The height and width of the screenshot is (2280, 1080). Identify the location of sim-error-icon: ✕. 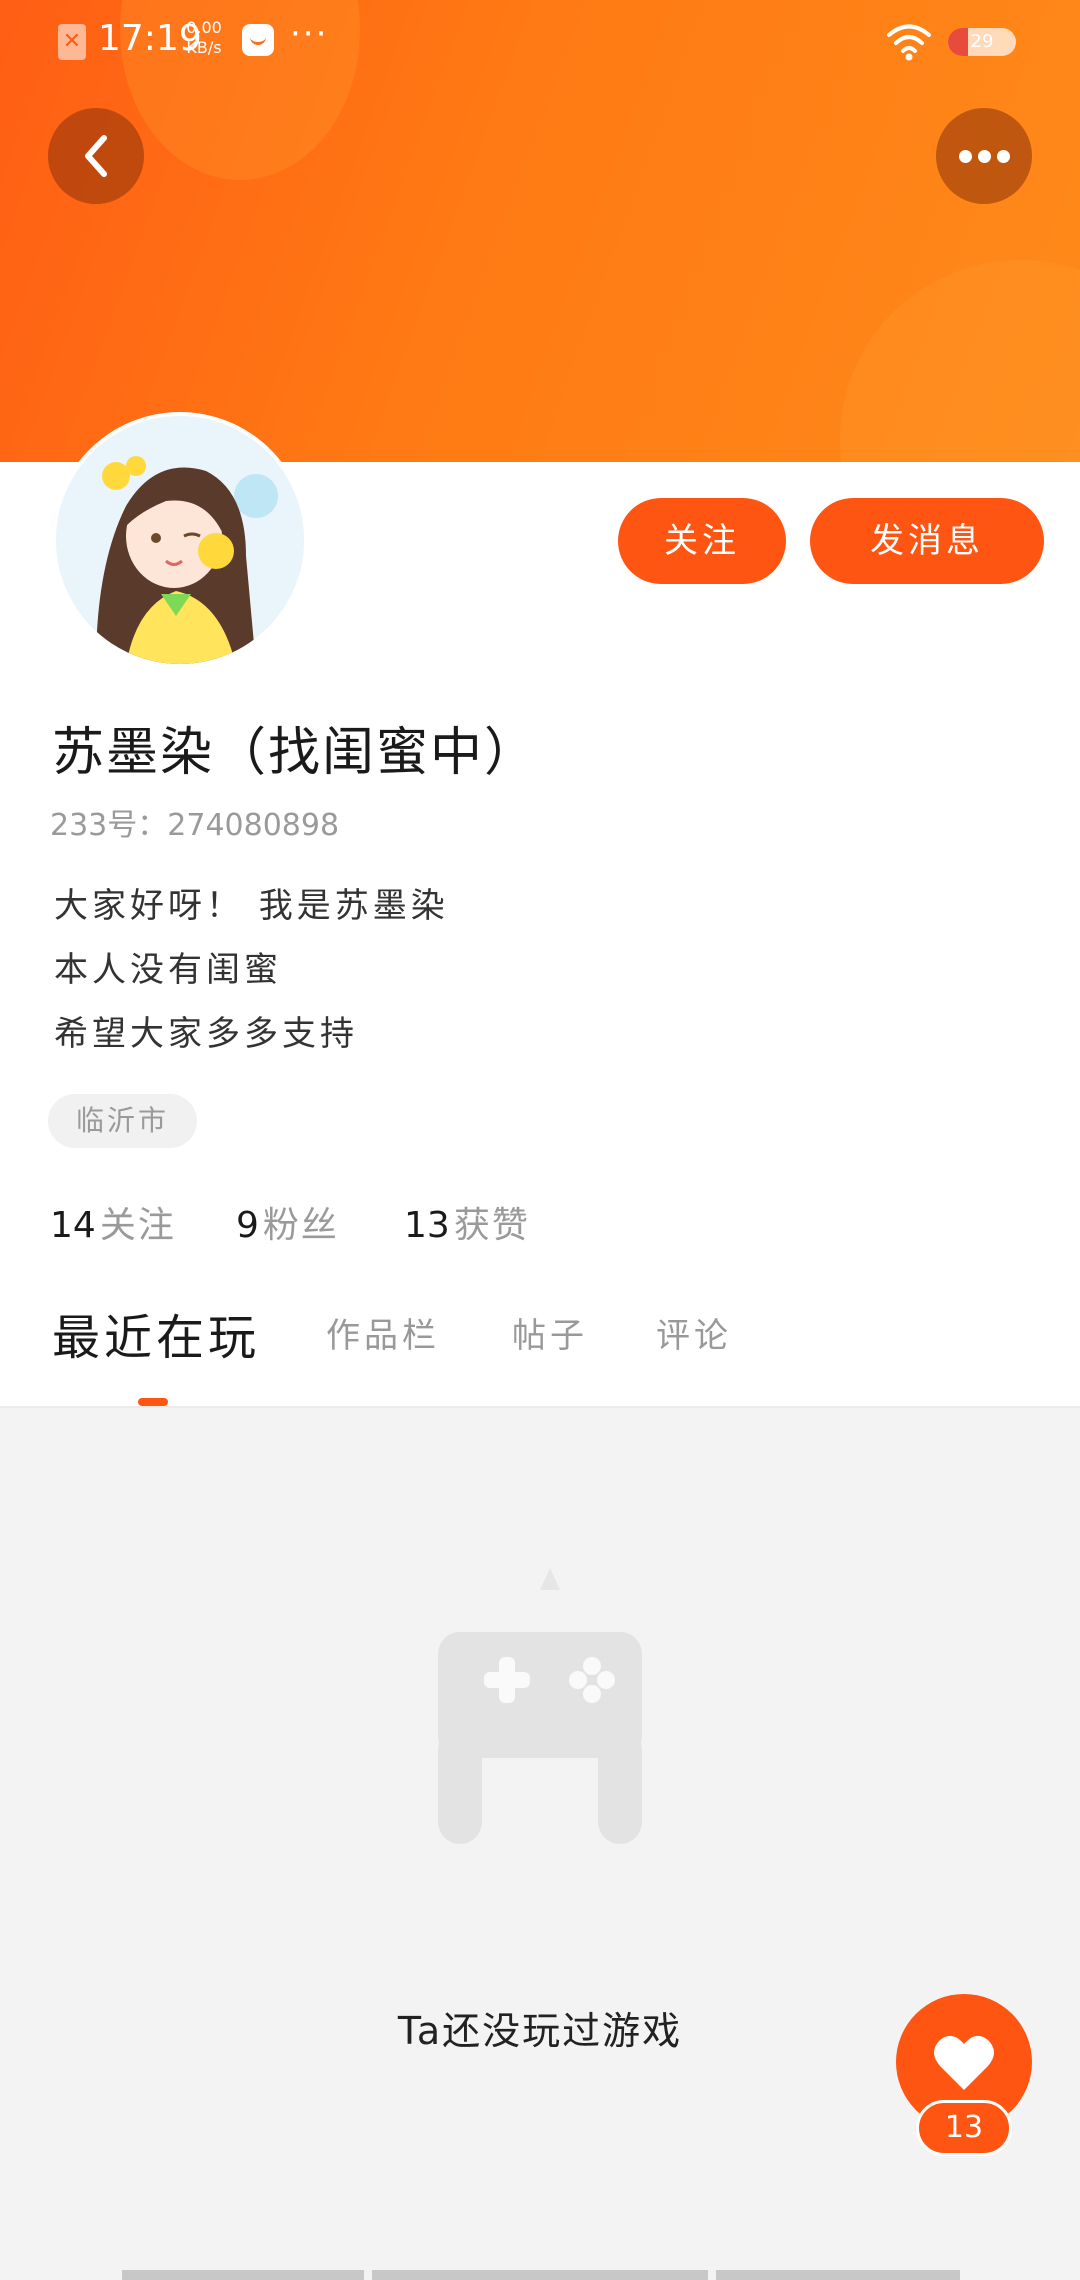
(72, 42).